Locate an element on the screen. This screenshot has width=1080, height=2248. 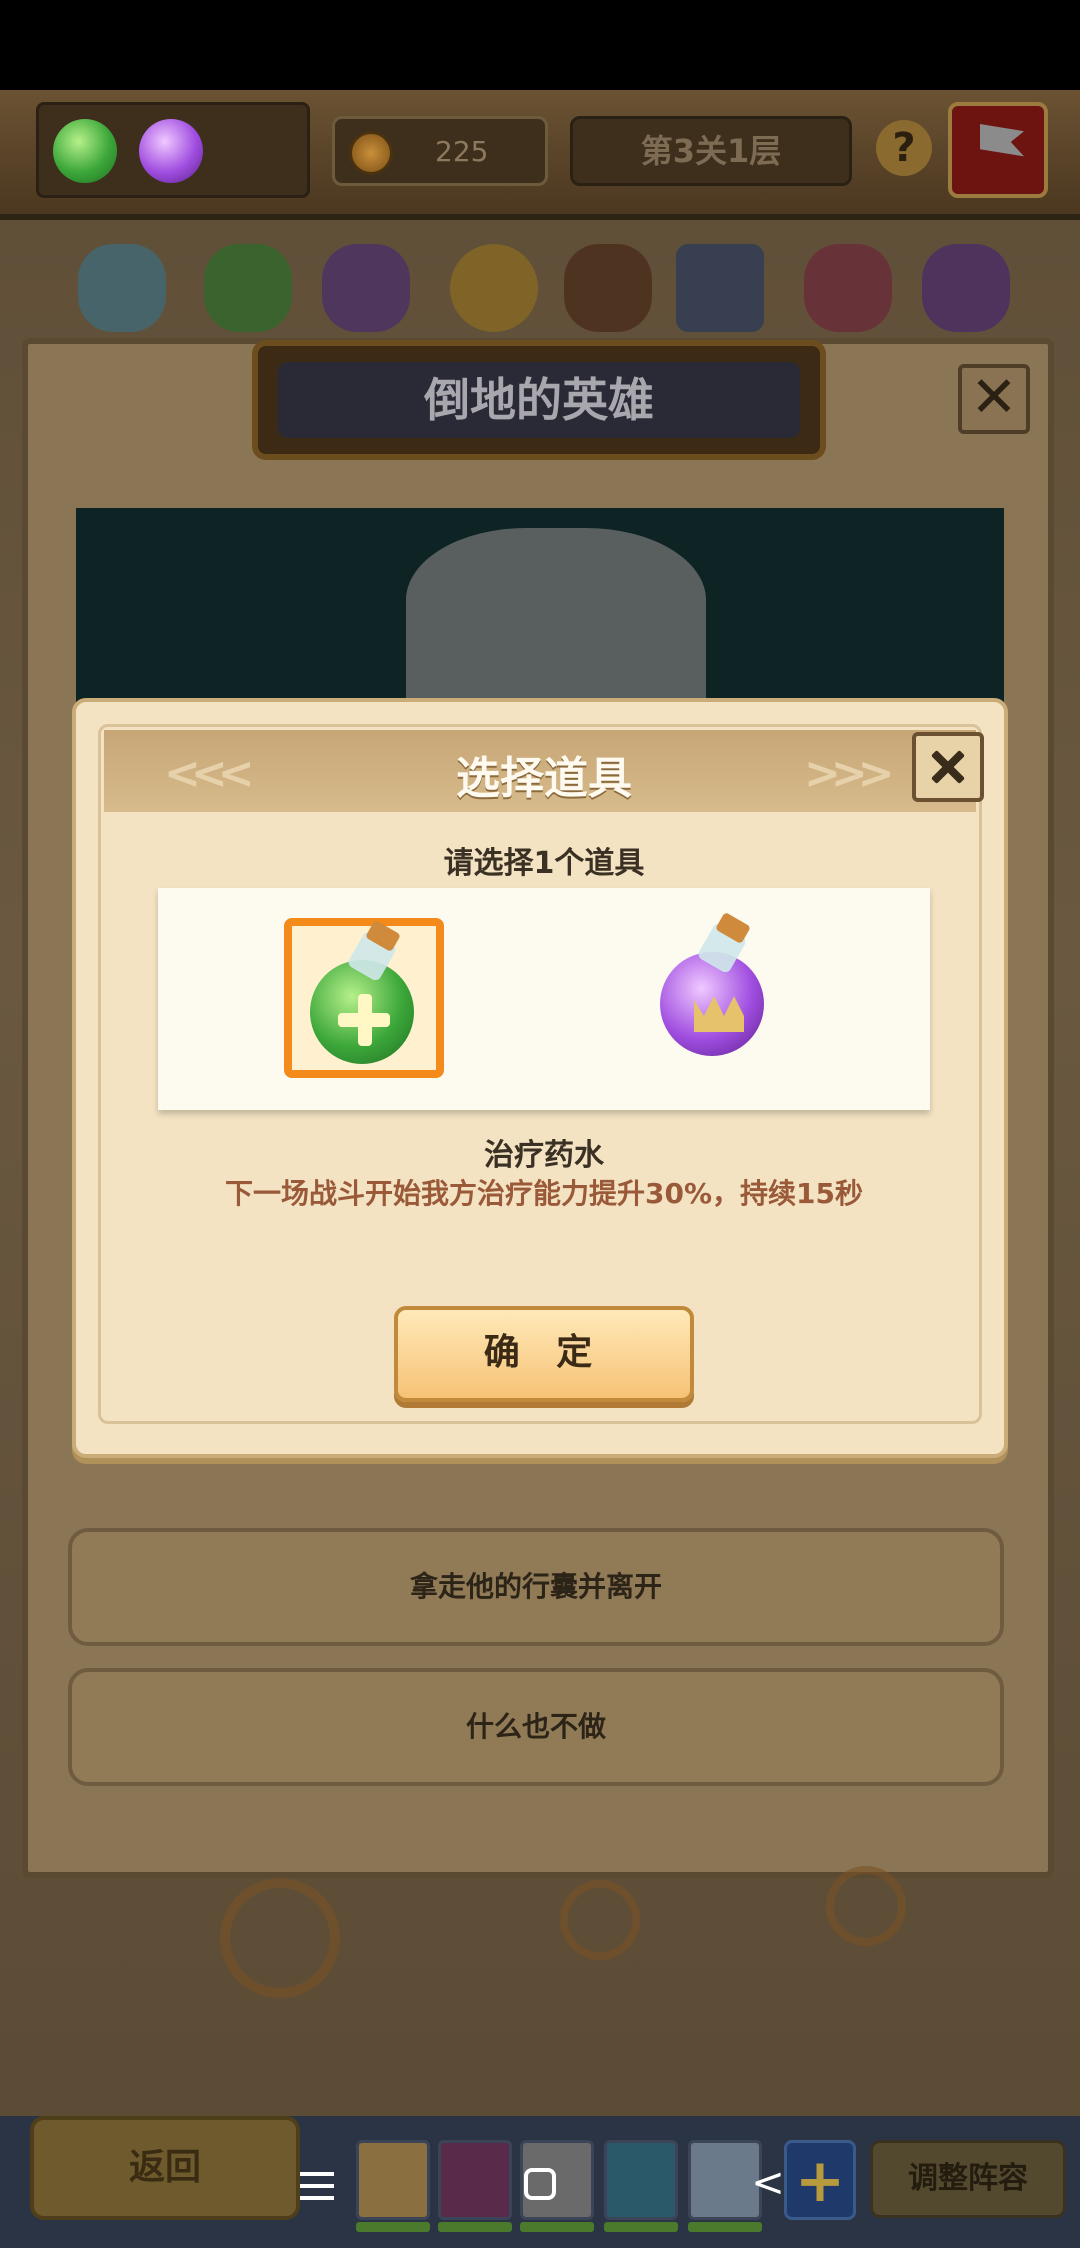
selected-item-description: 下一场战斗开始我方治疗能力提升30%，持续15秒 is located at coordinates (544, 1193).